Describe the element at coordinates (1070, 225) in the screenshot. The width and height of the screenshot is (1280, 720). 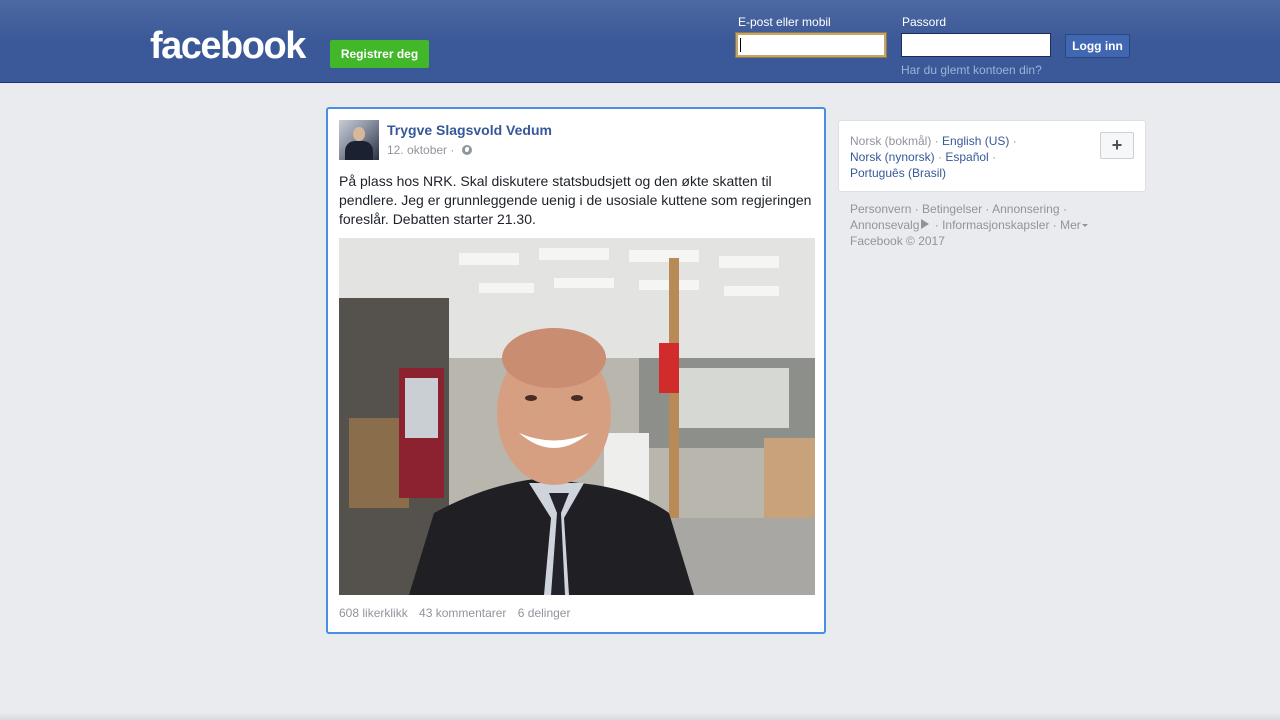
I see `footer-more-link: Mer` at that location.